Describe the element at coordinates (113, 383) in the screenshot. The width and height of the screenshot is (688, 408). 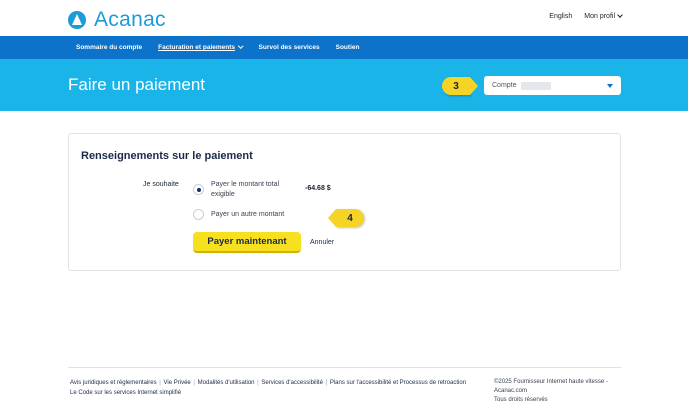
I see `footer-link-legal: Avis juridiques et réglementaires` at that location.